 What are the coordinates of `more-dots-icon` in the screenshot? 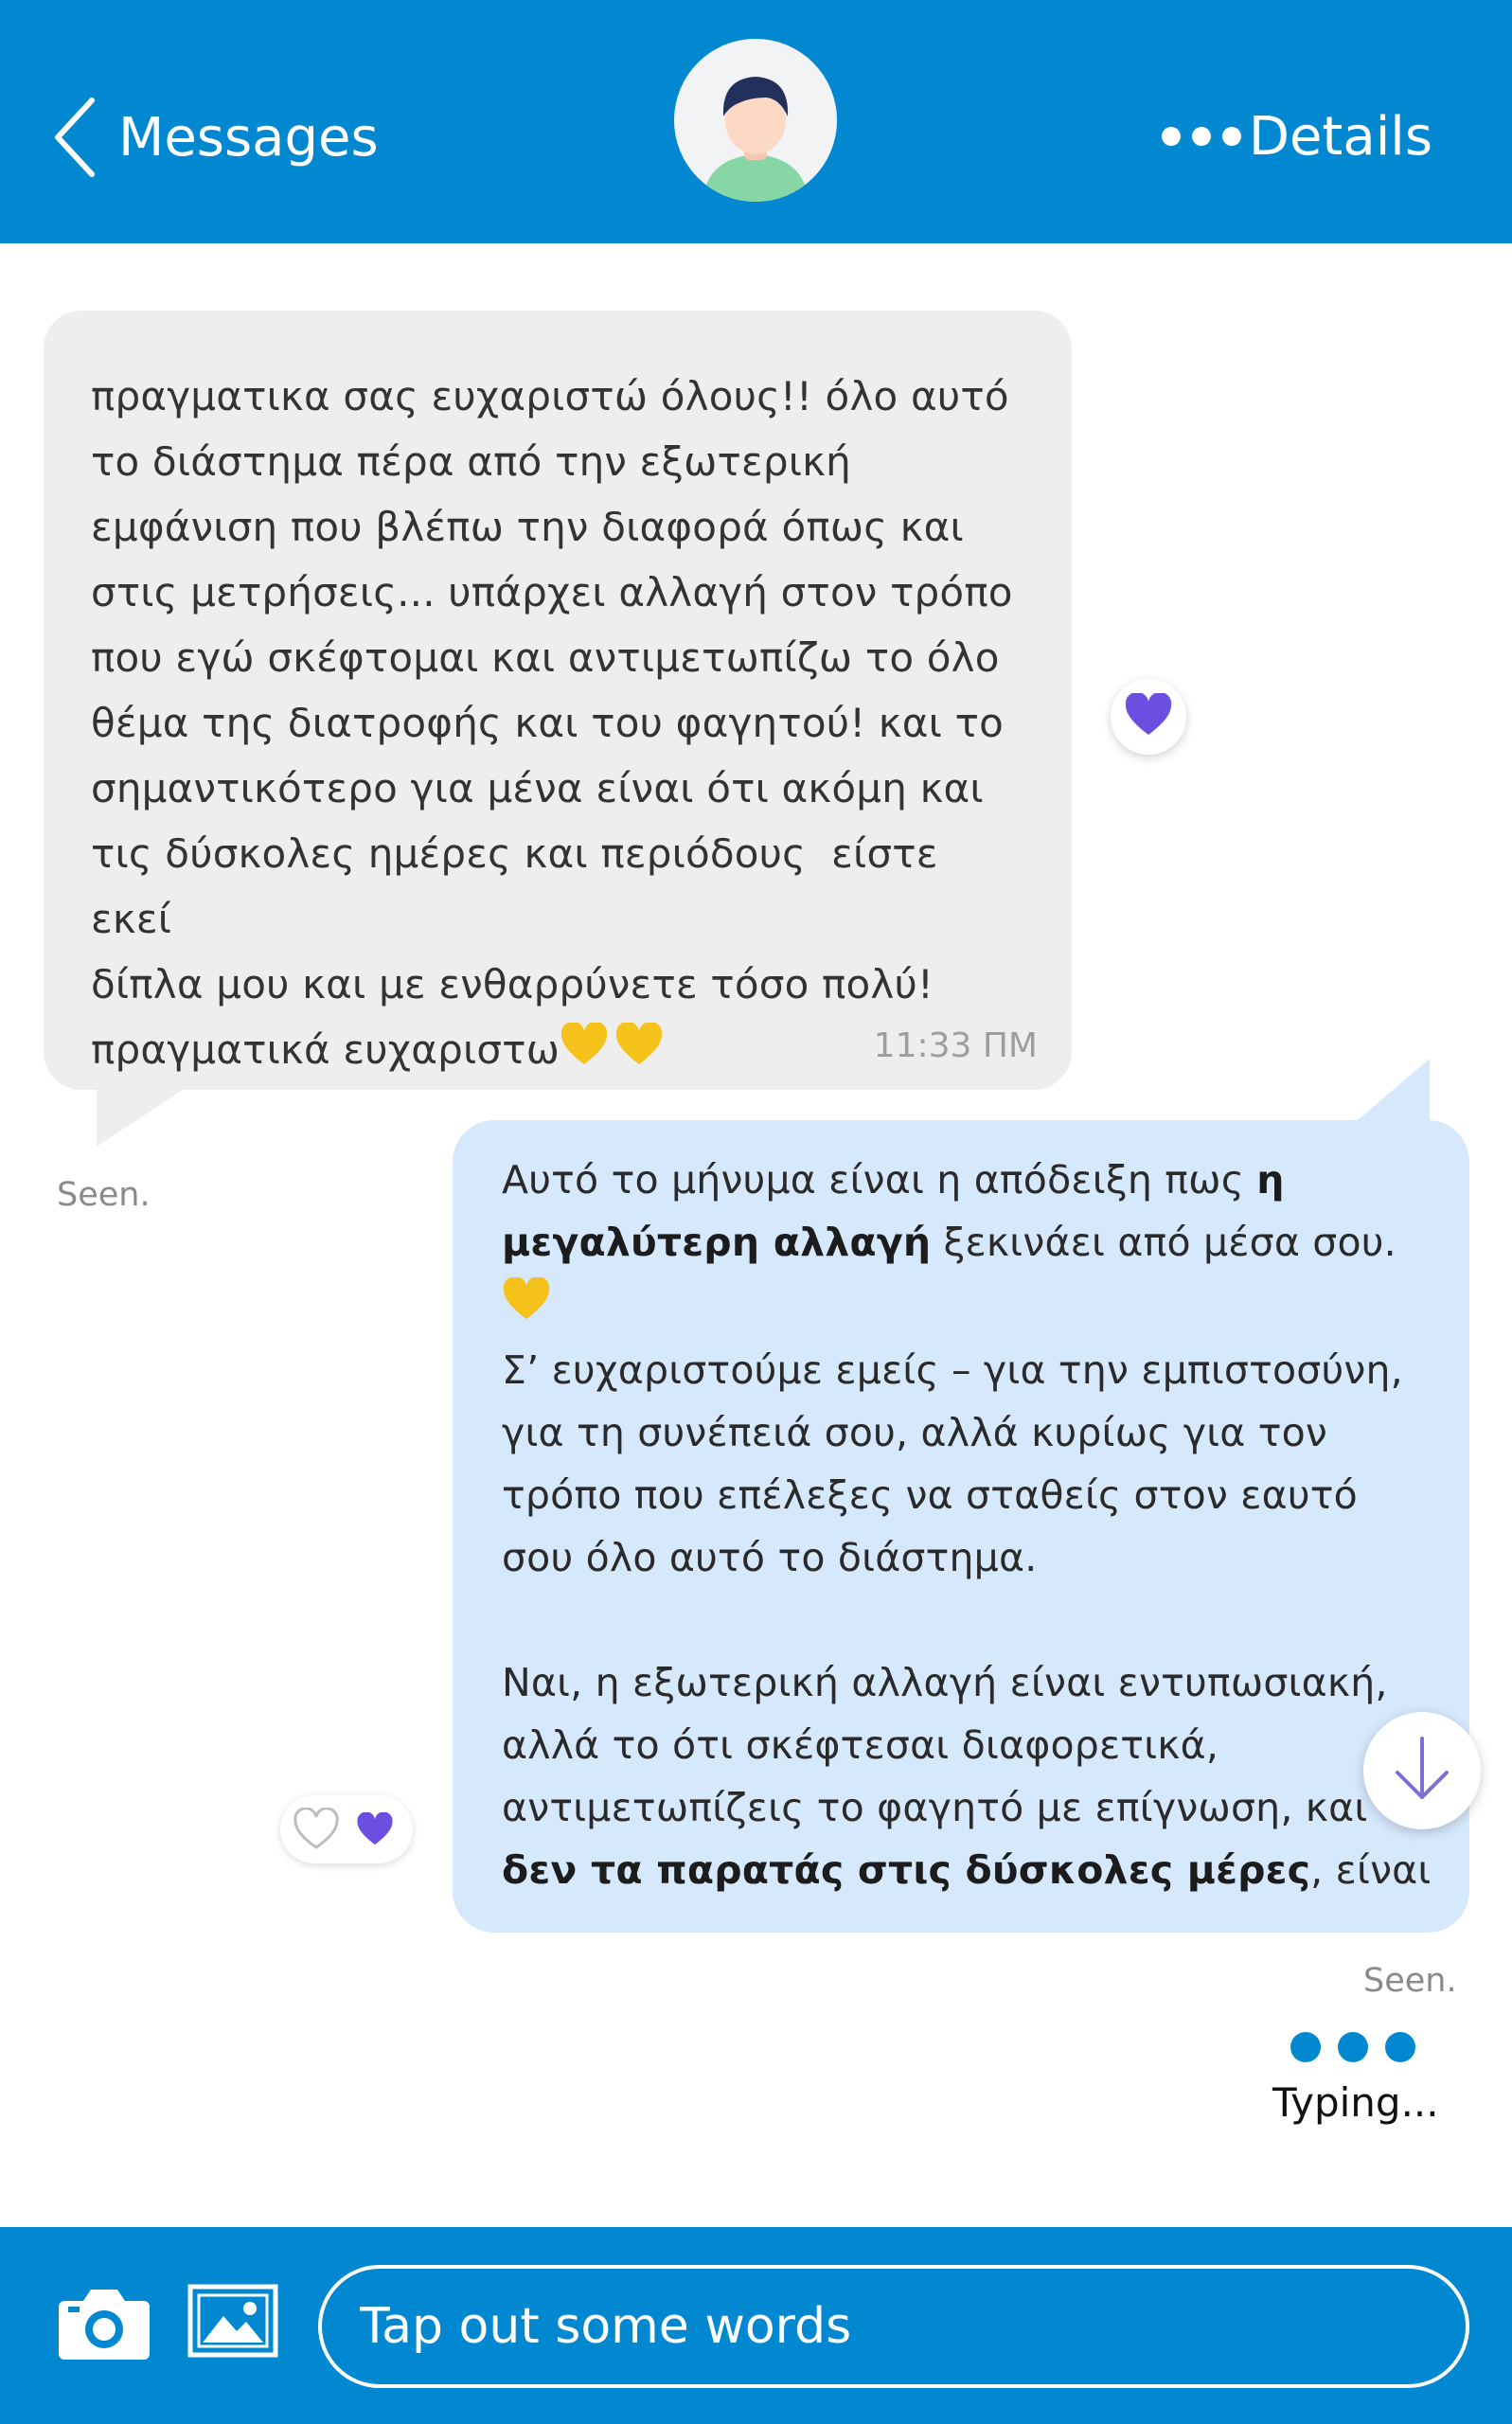 It's located at (1201, 136).